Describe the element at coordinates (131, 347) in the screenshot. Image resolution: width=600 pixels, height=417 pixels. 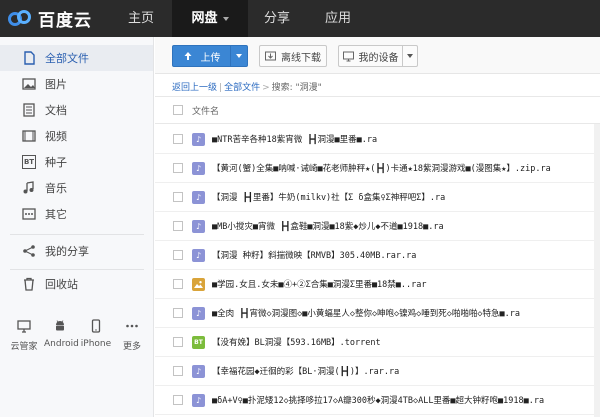
I see `device-label: 更多` at that location.